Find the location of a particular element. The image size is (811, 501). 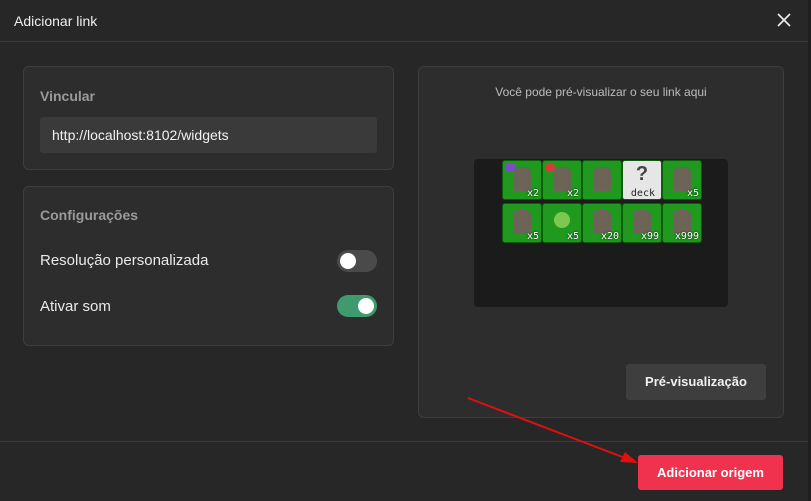

zombie-icon is located at coordinates (602, 179).